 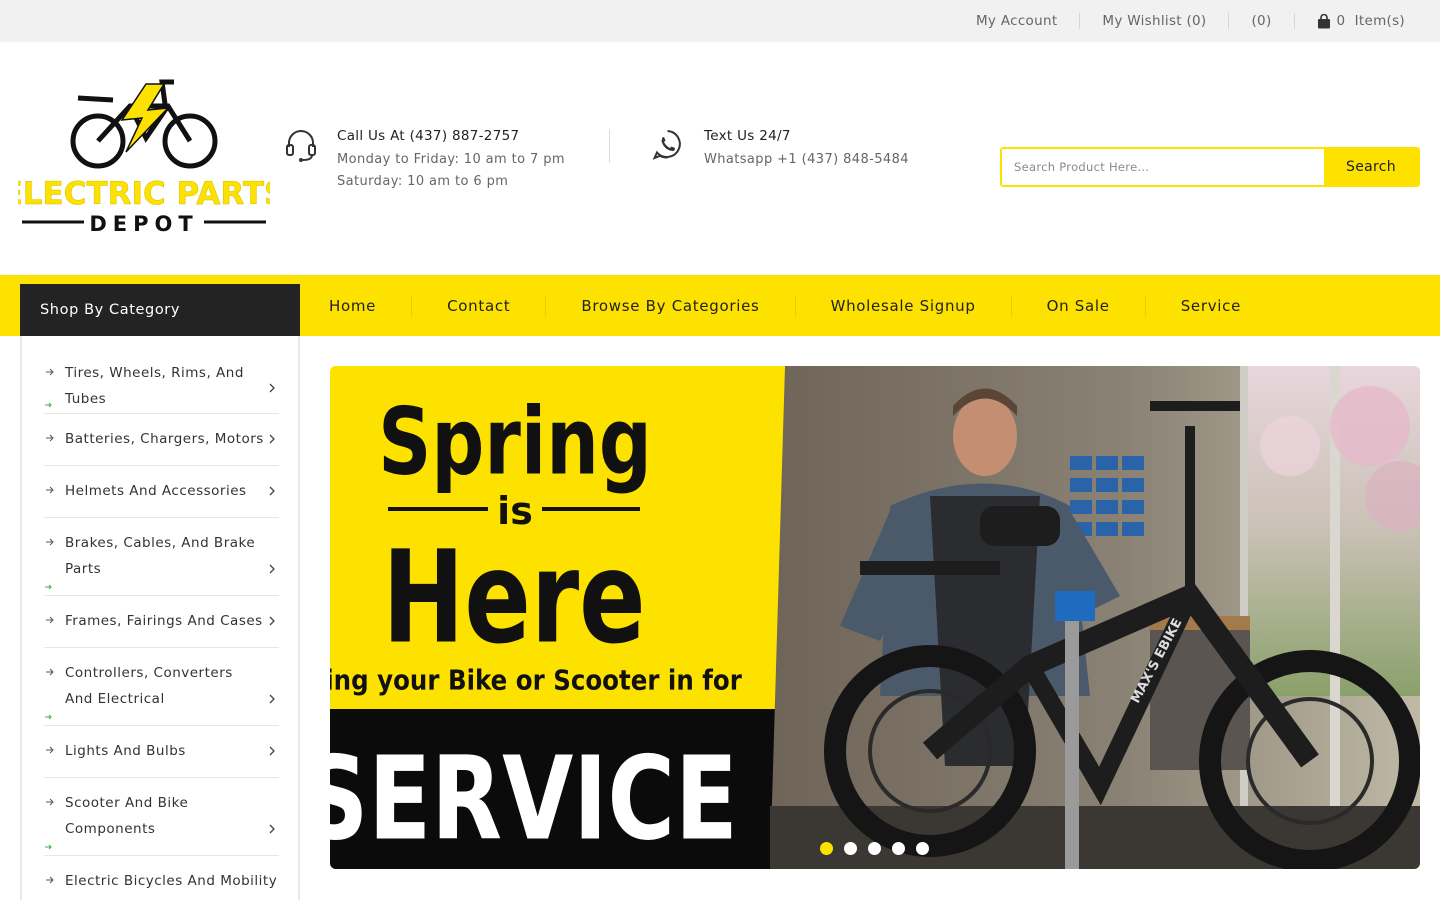 What do you see at coordinates (806, 160) in the screenshot?
I see `contact-whatsapp-number: Whatsapp +1 (437) 848-5484` at bounding box center [806, 160].